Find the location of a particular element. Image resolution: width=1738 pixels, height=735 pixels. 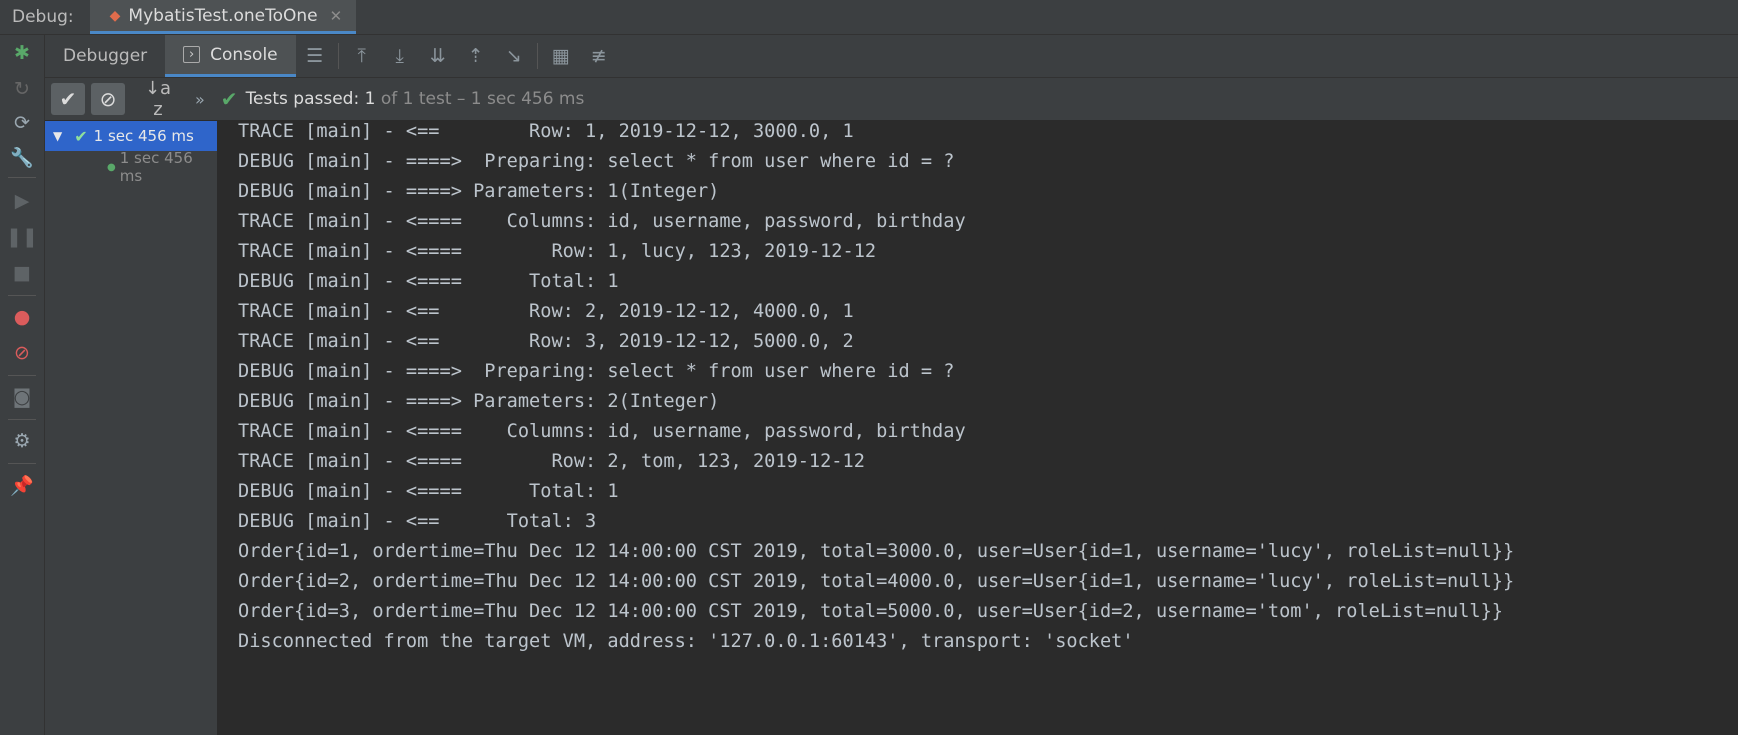

debug-title-bar: Debug: ◆ MybatisTest.oneToOne ✕ is located at coordinates (869, 17).